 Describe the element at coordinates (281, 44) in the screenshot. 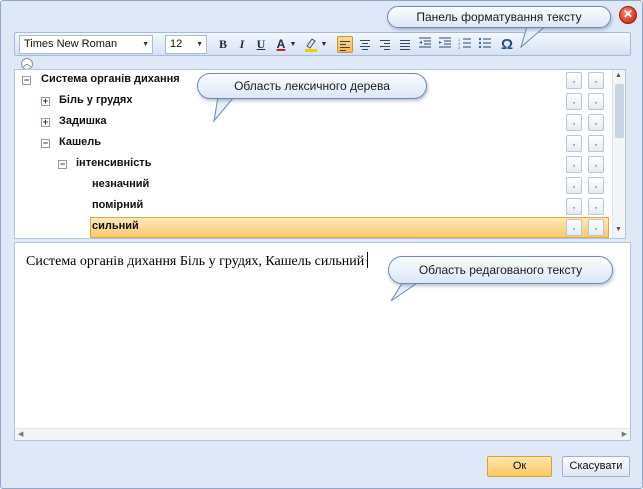

I see `font-color-button: A` at that location.